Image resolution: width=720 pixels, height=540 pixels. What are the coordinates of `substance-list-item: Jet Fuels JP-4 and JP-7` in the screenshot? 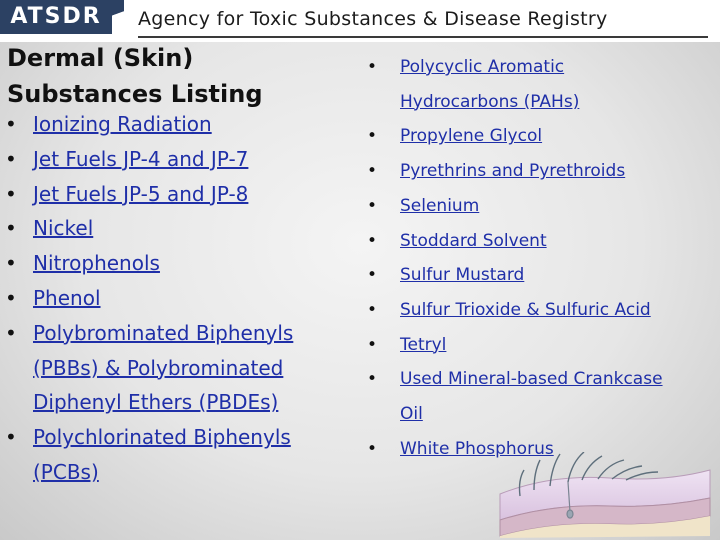 It's located at (175, 159).